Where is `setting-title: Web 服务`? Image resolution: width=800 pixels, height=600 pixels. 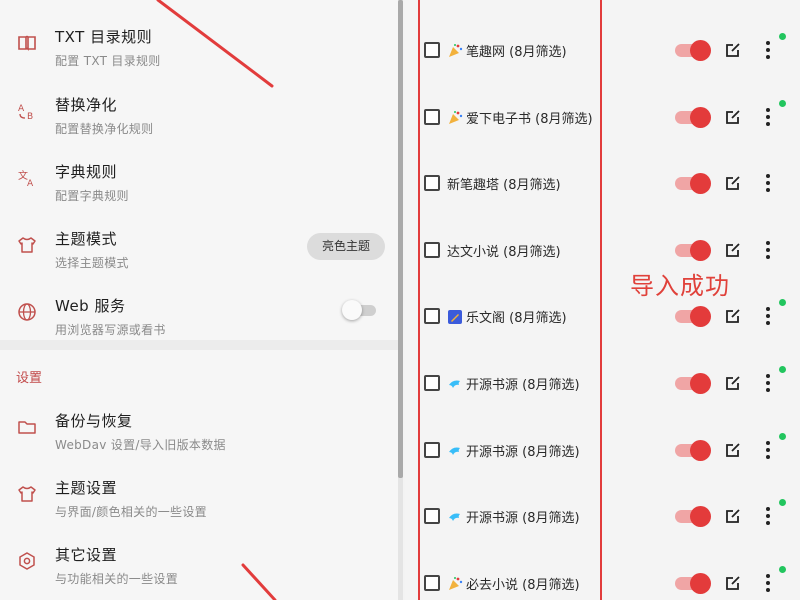 setting-title: Web 服务 is located at coordinates (90, 306).